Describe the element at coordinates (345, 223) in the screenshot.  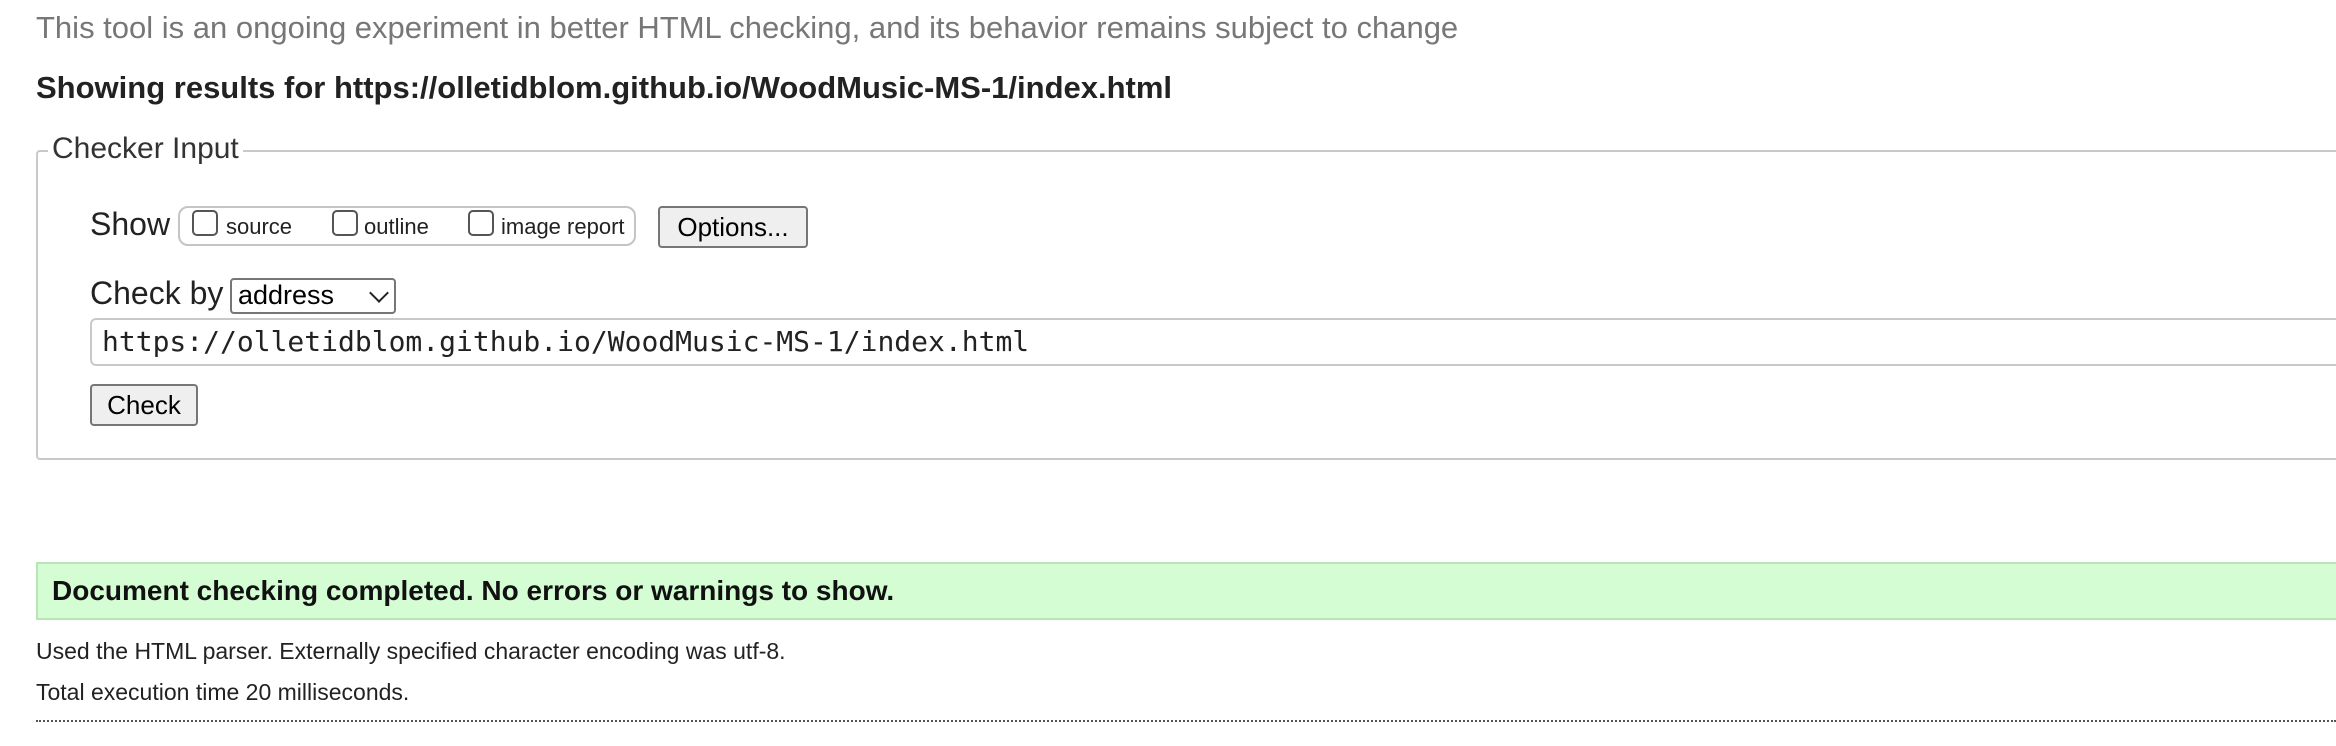
I see `outline-checkbox` at that location.